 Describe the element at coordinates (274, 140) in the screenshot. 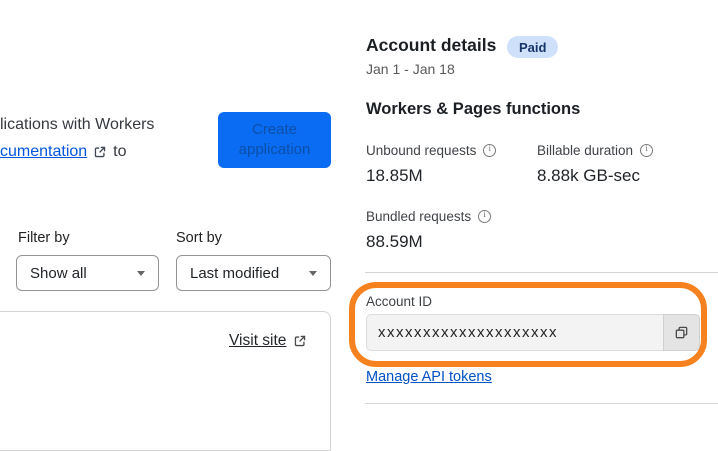

I see `create-application-button: Create application` at that location.